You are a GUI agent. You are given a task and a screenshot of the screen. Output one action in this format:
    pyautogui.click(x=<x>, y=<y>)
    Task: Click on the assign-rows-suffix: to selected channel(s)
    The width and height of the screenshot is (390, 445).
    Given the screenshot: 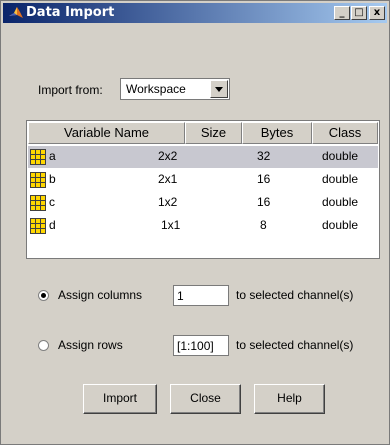 What is the action you would take?
    pyautogui.click(x=295, y=345)
    